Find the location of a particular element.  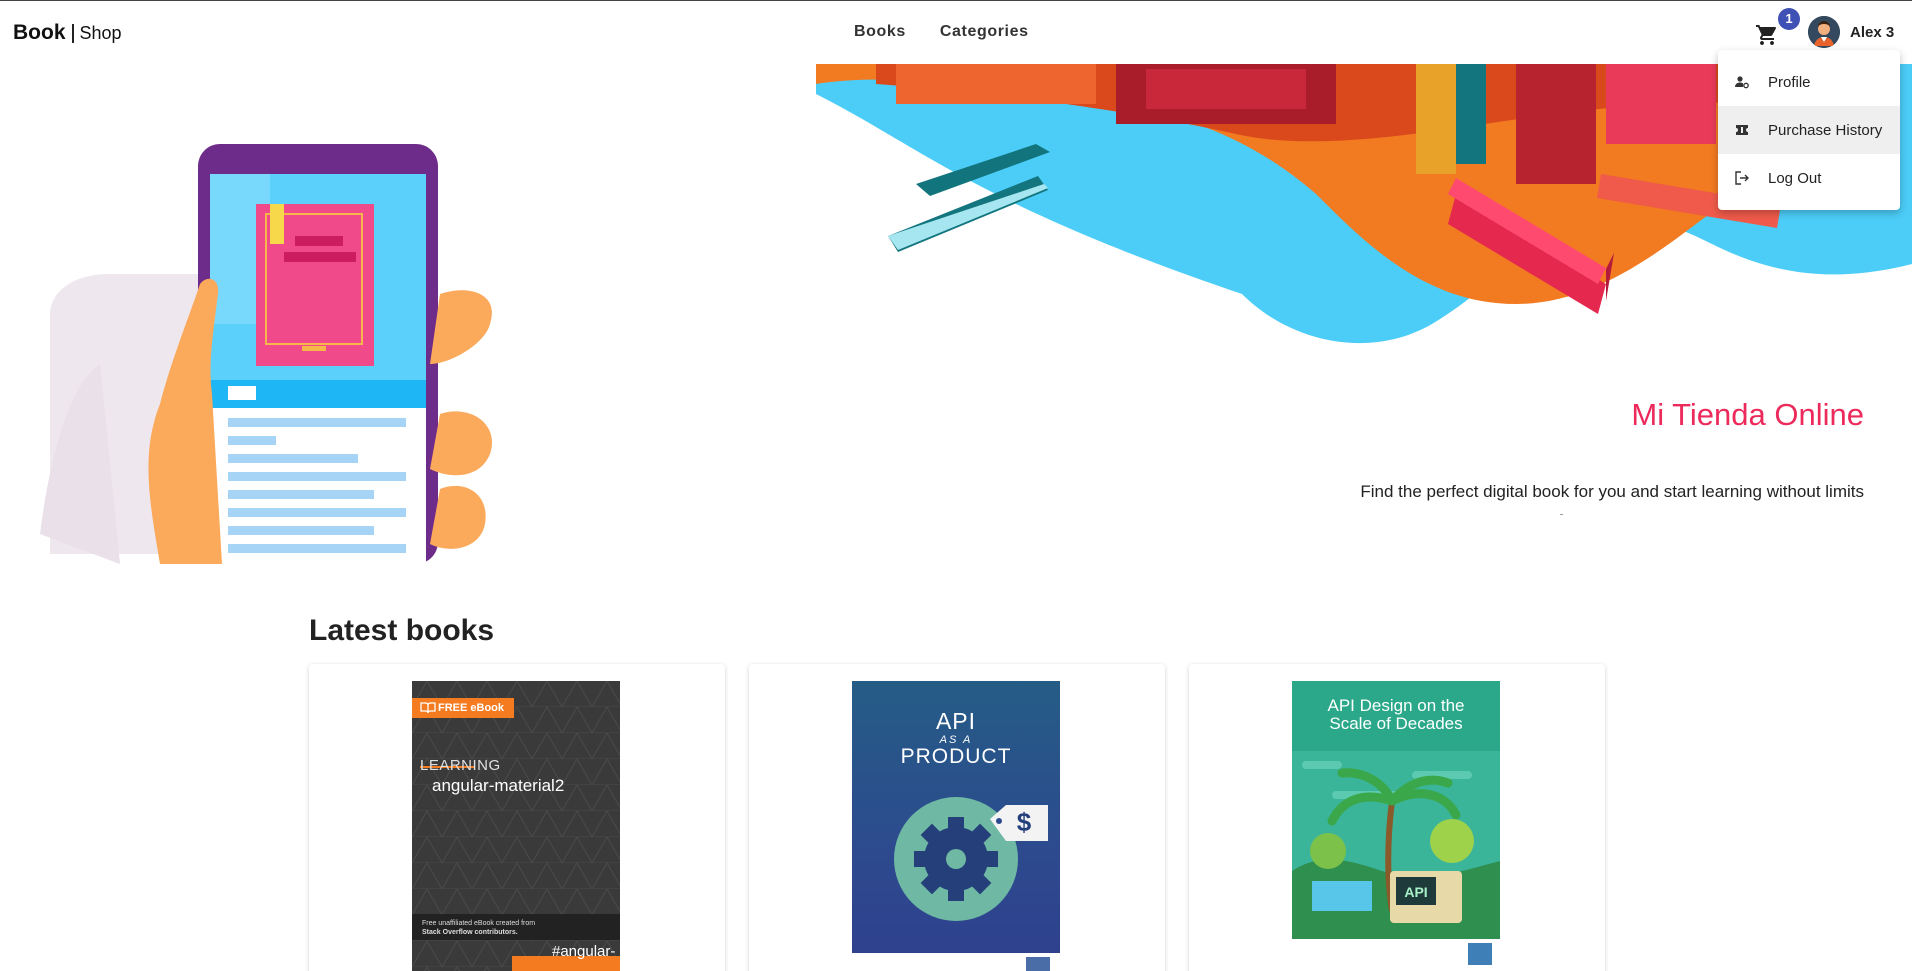

cart-count-badge: 1 is located at coordinates (1789, 19).